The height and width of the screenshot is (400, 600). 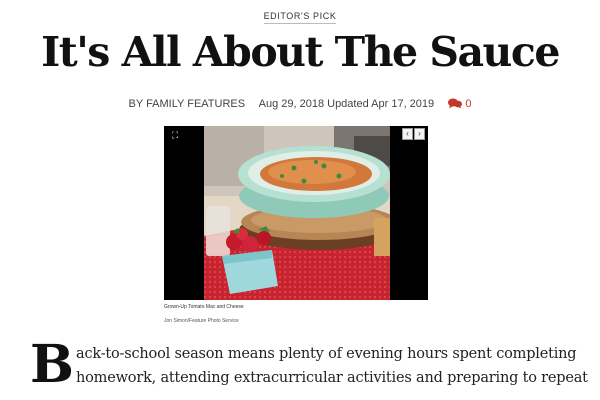 I want to click on photo-caption: Grown-Up Tomato Mac and Cheese, so click(x=204, y=307).